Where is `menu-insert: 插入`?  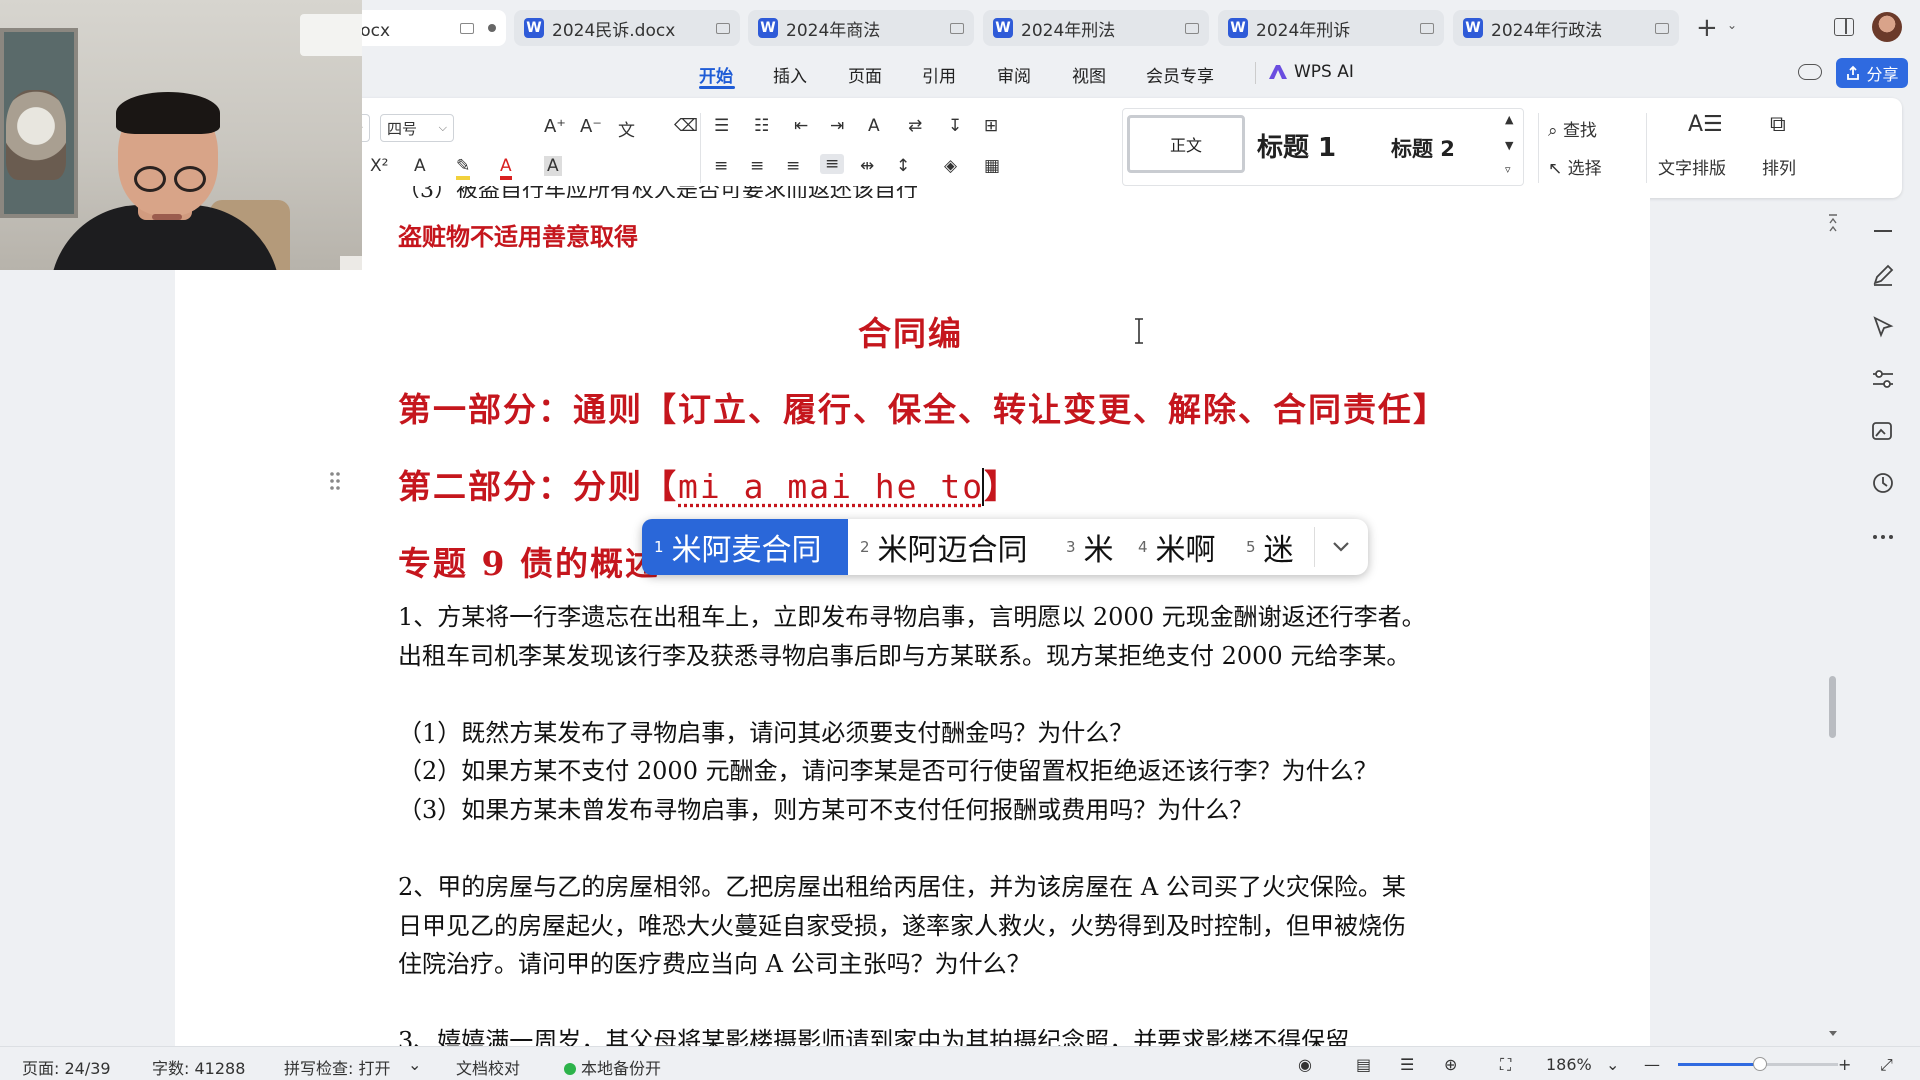
menu-insert: 插入 is located at coordinates (790, 74).